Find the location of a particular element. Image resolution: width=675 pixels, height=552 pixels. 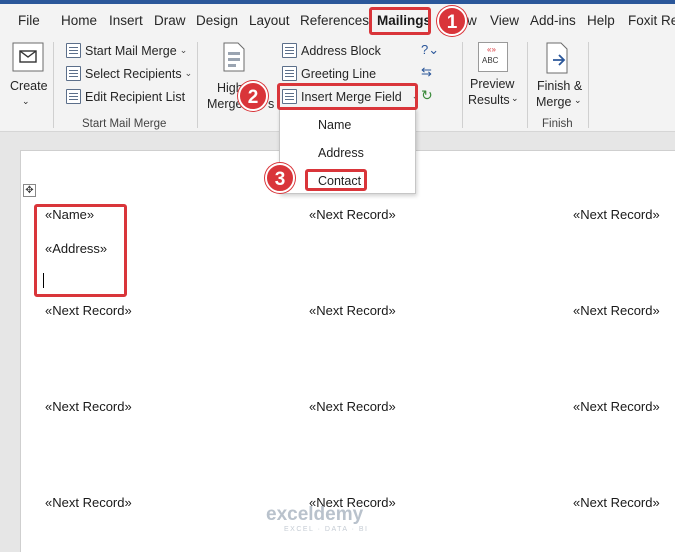

preview-abc-text: ABC is located at coordinates (490, 60).